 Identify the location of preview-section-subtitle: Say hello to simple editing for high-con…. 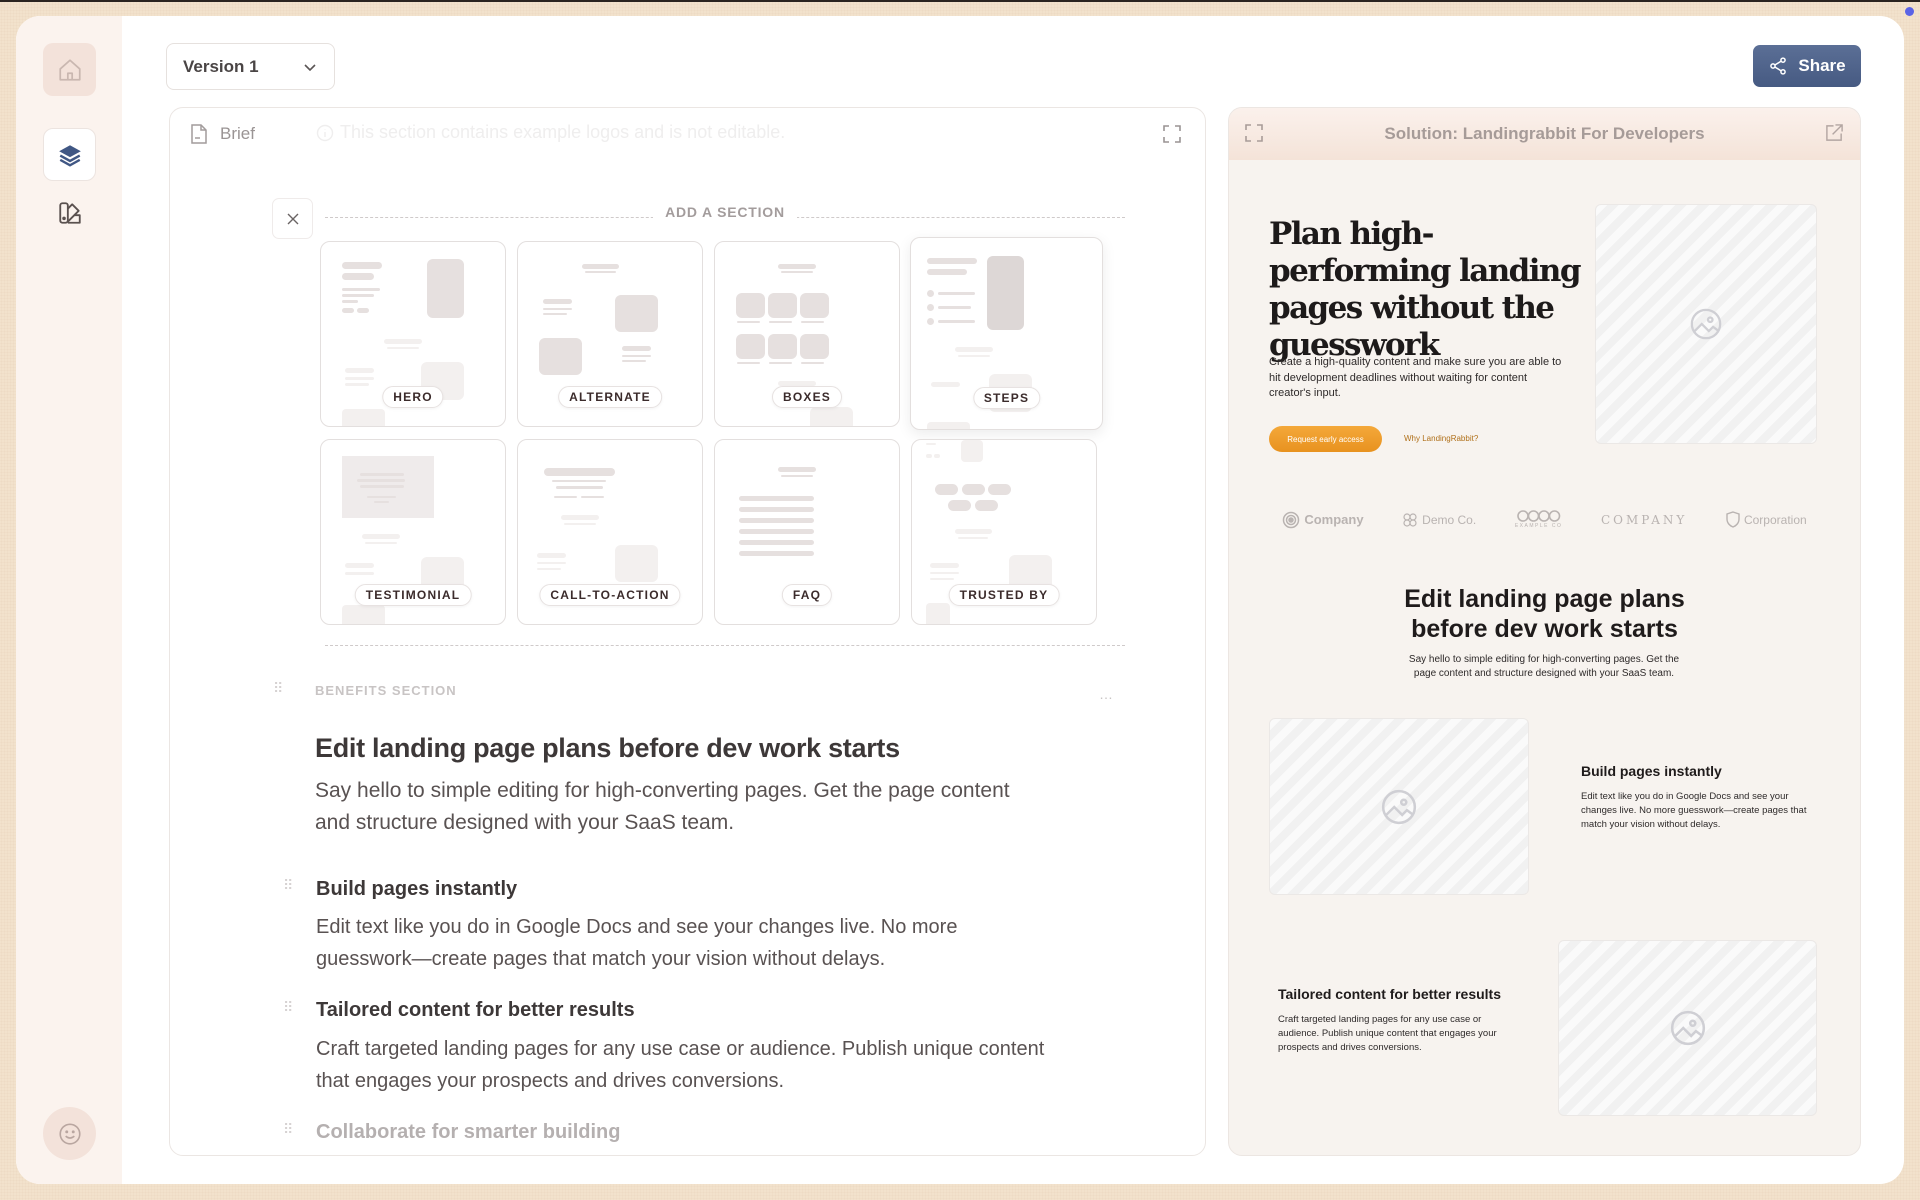
(1544, 666).